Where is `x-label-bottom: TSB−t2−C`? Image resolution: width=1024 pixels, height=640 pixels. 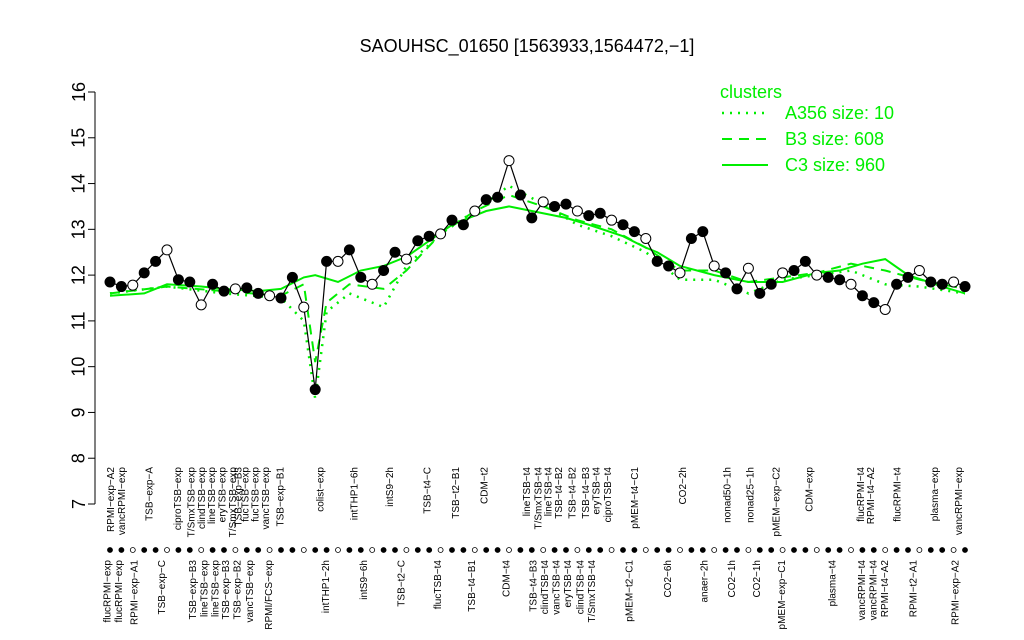
x-label-bottom: TSB−t2−C is located at coordinates (401, 583).